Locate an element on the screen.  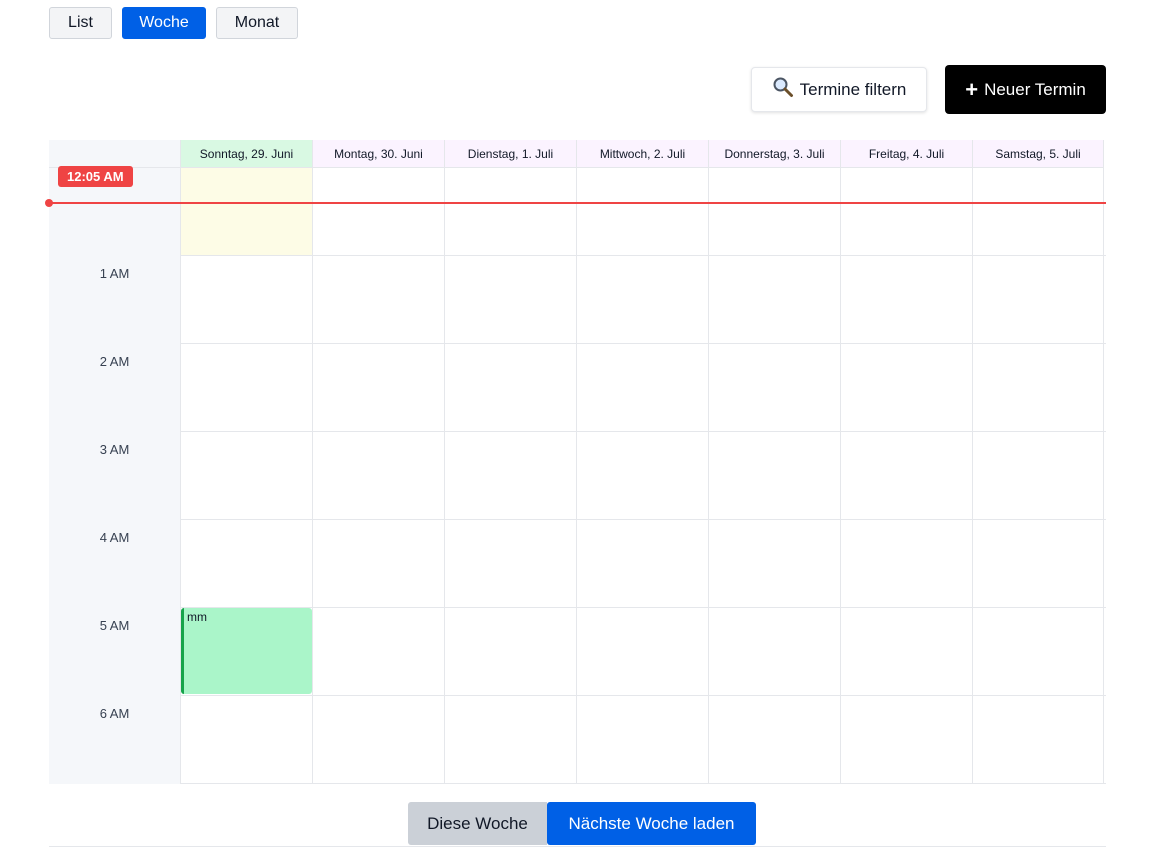
plus-icon: + is located at coordinates (972, 89).